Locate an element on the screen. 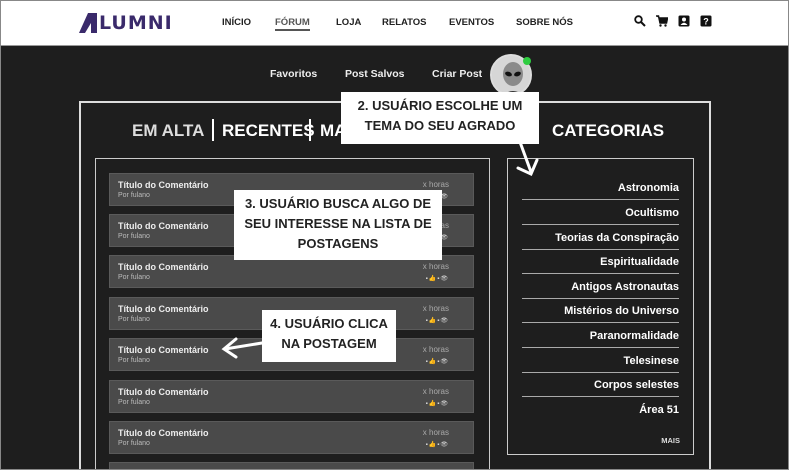 The height and width of the screenshot is (470, 789). annotation-step2: 2. USUÁRIO ESCOLHE UM TEMA DO SEU AGRADO is located at coordinates (440, 118).